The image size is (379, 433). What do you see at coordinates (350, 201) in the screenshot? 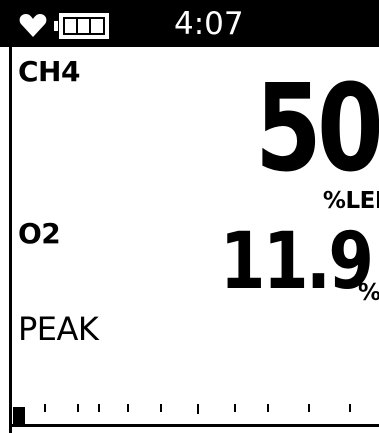
I see `ch4-unit: %LEL` at bounding box center [350, 201].